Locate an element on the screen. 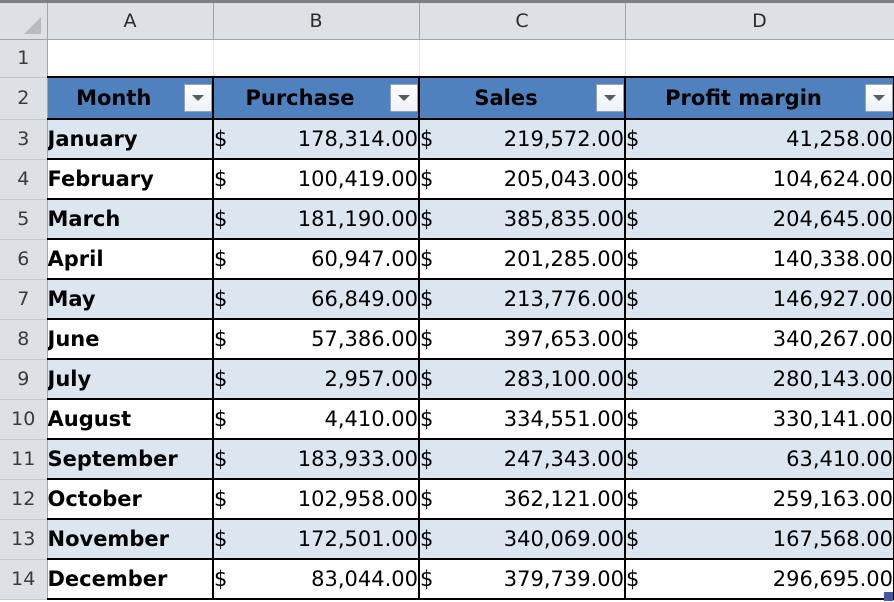 This screenshot has height=602, width=894. cell-purchase: $181,190.00 is located at coordinates (316, 219).